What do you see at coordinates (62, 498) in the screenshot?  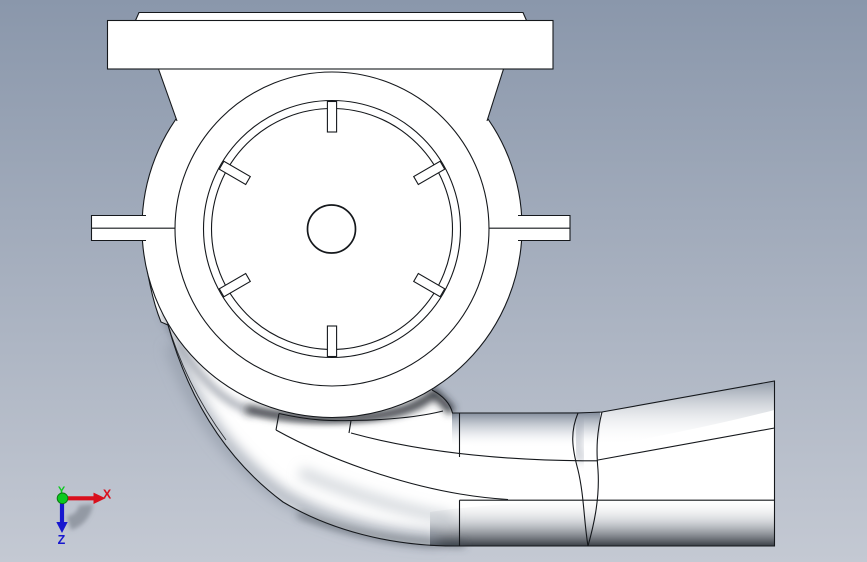 I see `triad-origin-ball` at bounding box center [62, 498].